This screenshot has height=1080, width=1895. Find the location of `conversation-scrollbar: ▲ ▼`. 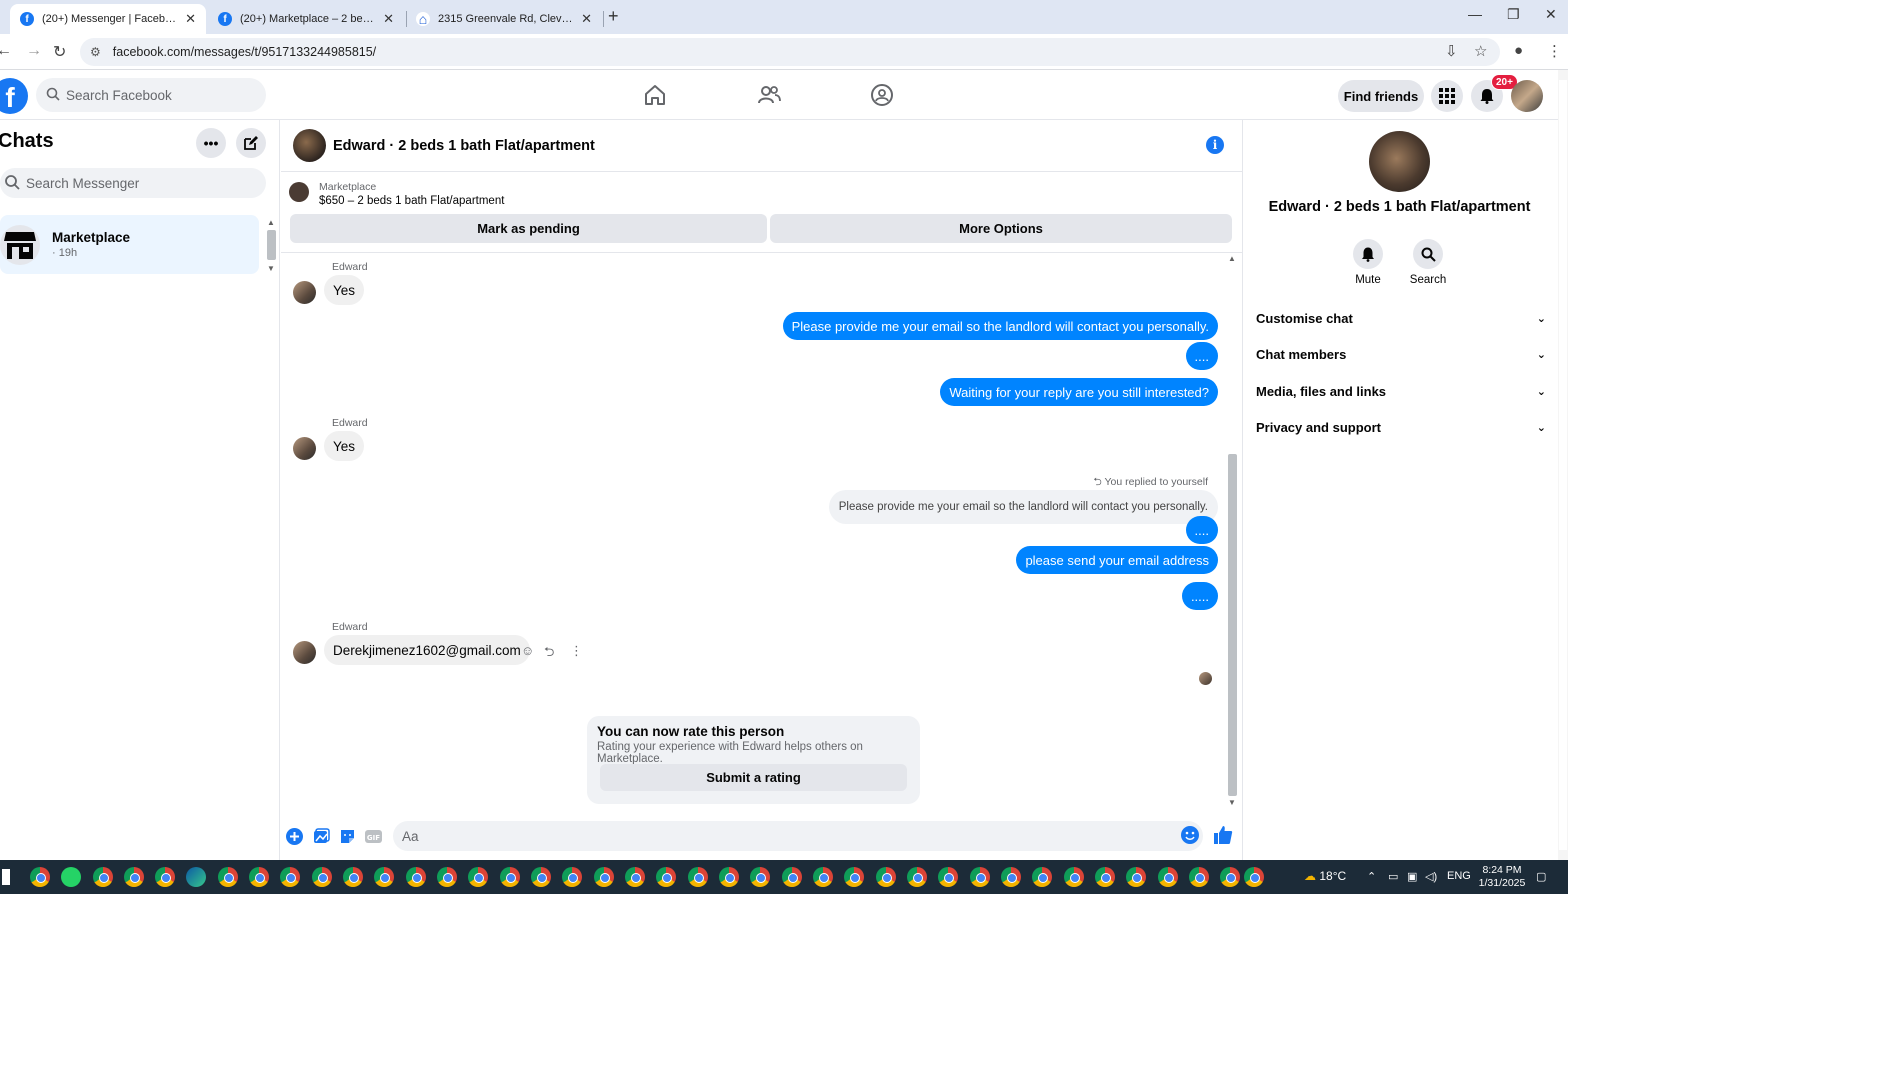

conversation-scrollbar: ▲ ▼ is located at coordinates (1233, 532).